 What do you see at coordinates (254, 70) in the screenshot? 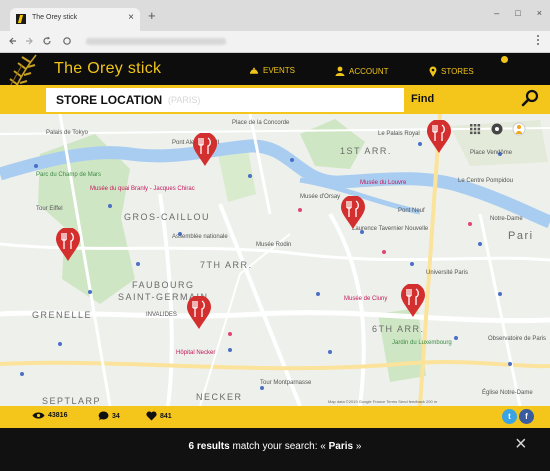
I see `dish-icon` at bounding box center [254, 70].